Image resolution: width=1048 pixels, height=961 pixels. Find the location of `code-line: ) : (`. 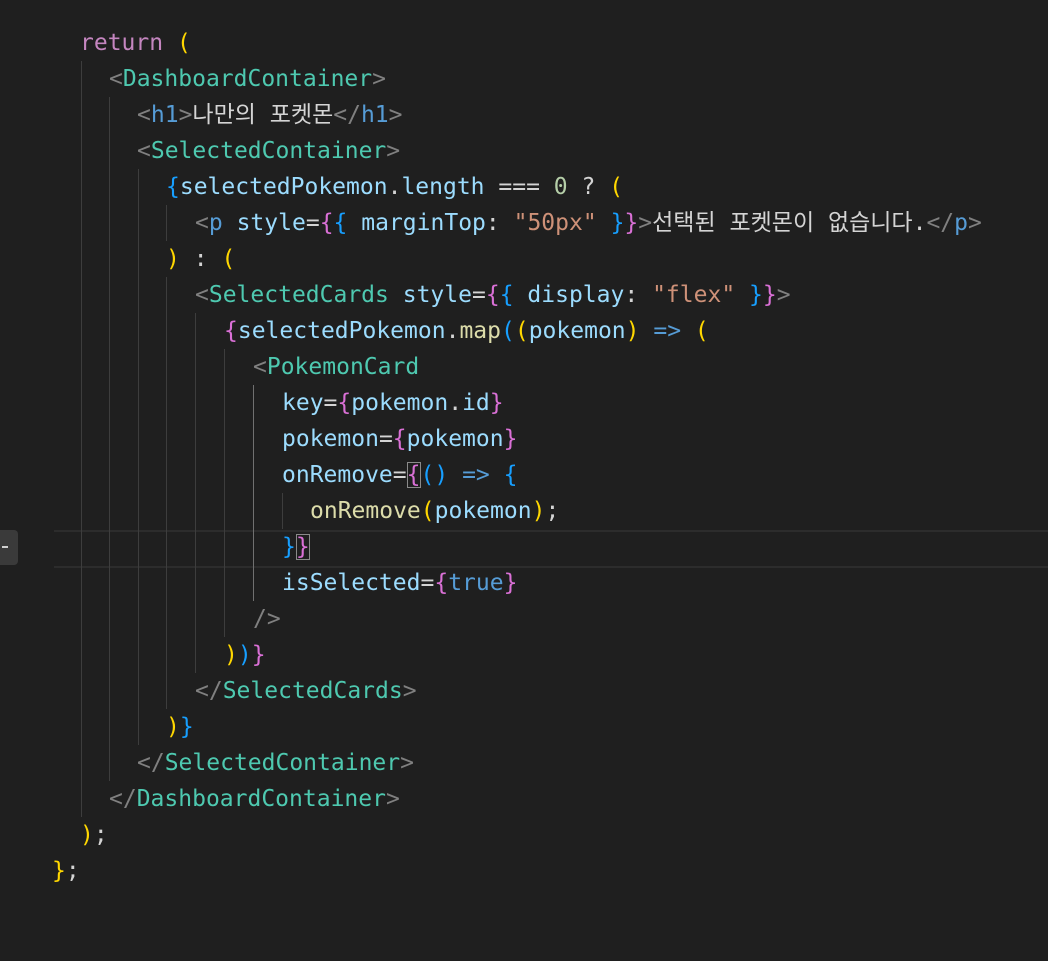

code-line: ) : ( is located at coordinates (201, 259).